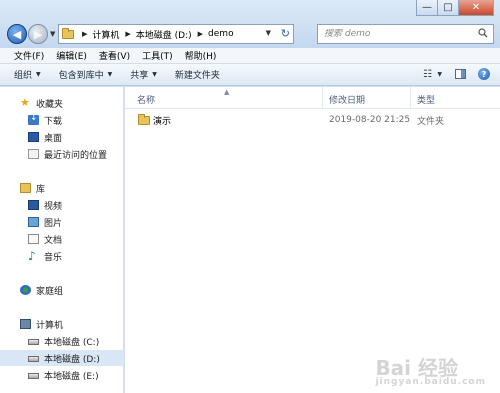  What do you see at coordinates (460, 74) in the screenshot?
I see `preview-pane-icon` at bounding box center [460, 74].